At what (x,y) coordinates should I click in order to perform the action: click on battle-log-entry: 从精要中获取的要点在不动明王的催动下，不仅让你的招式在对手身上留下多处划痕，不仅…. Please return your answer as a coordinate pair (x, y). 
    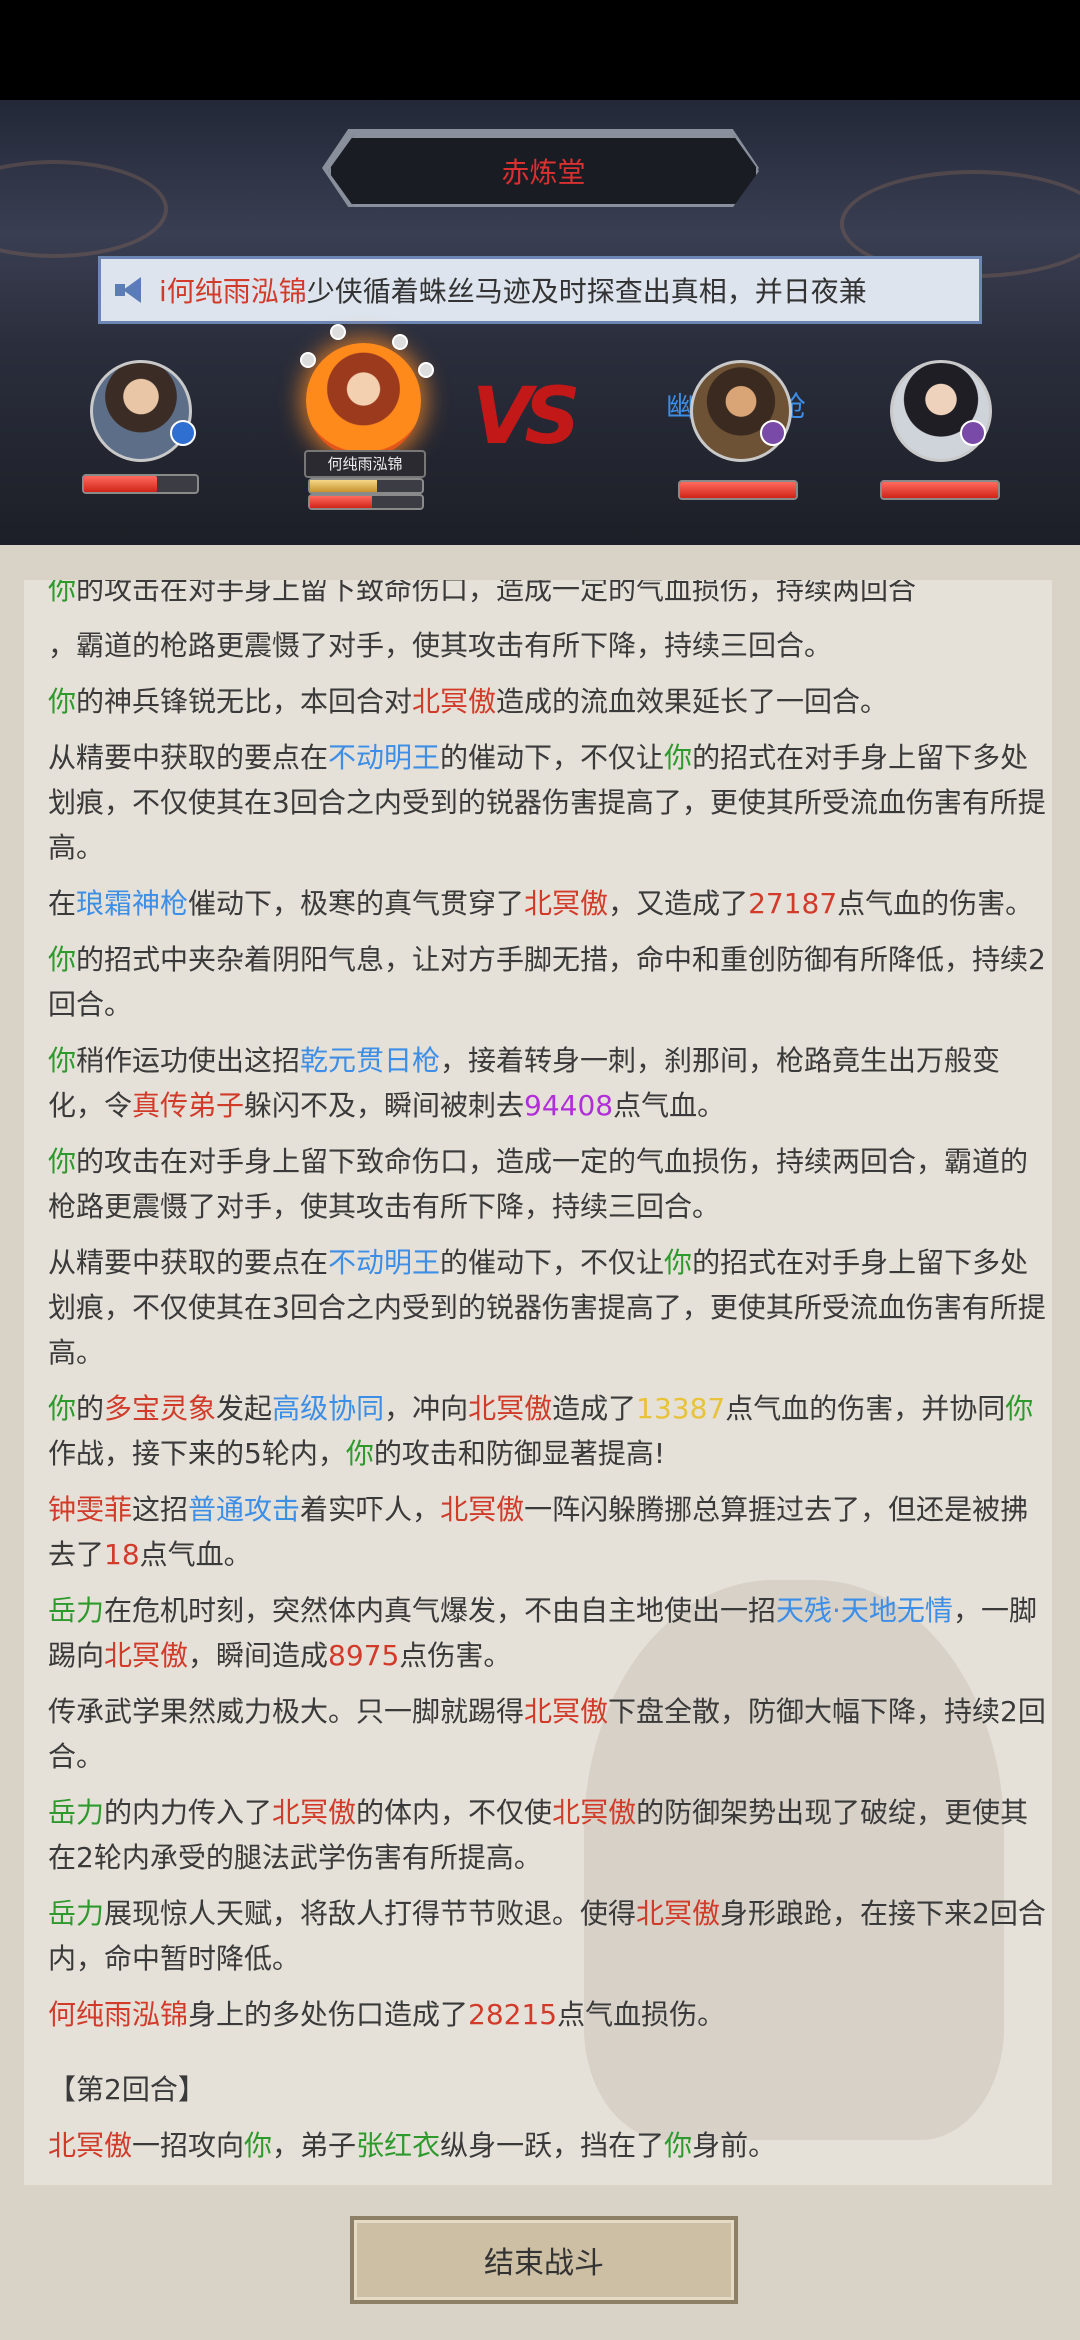
    Looking at the image, I should click on (548, 1307).